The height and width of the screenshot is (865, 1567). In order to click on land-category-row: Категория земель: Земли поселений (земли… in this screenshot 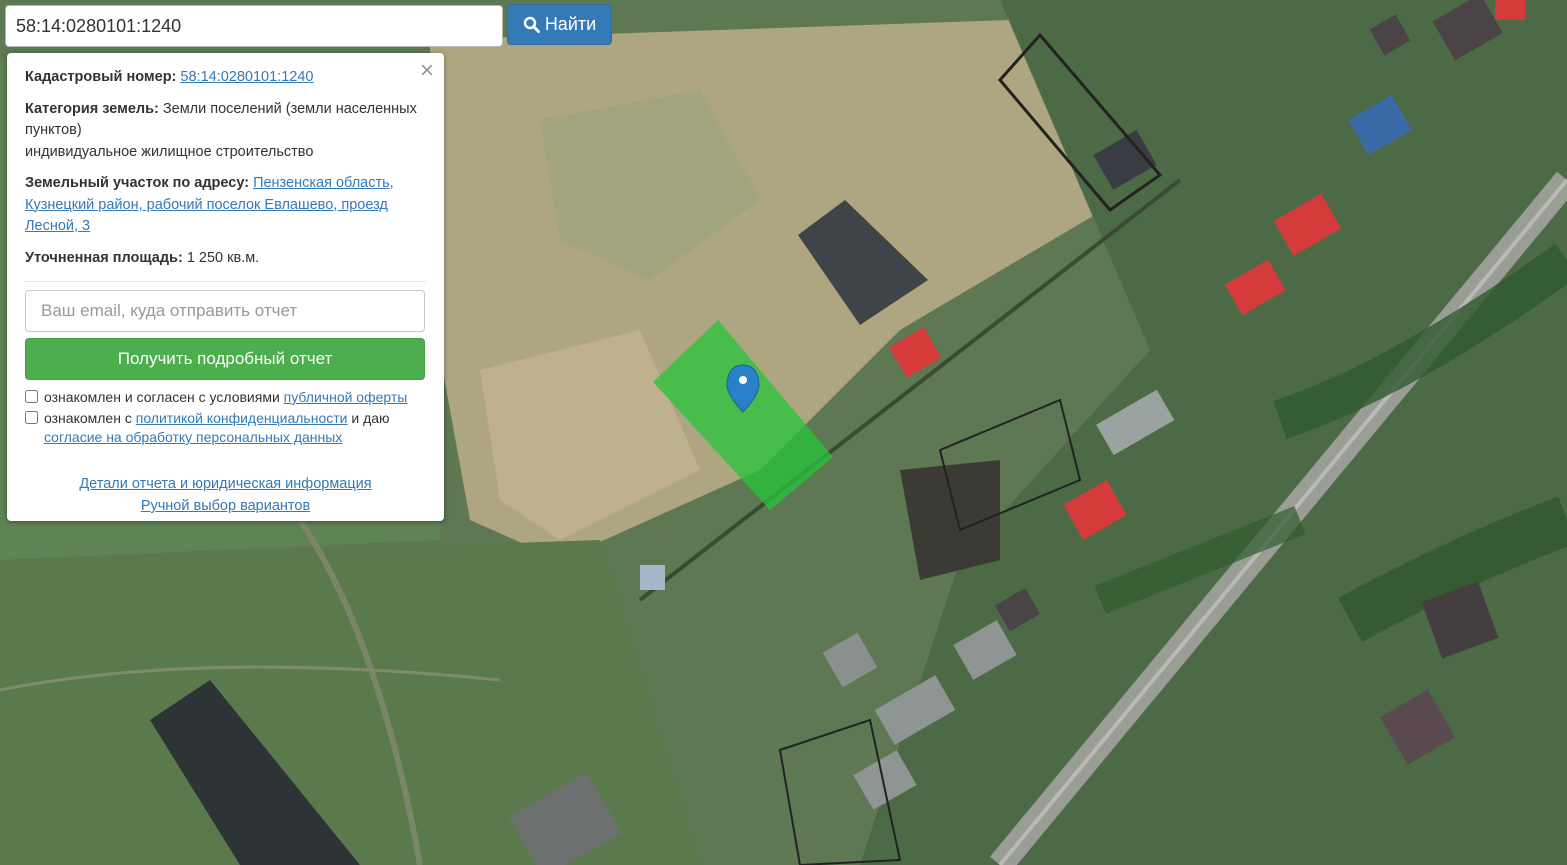, I will do `click(225, 131)`.